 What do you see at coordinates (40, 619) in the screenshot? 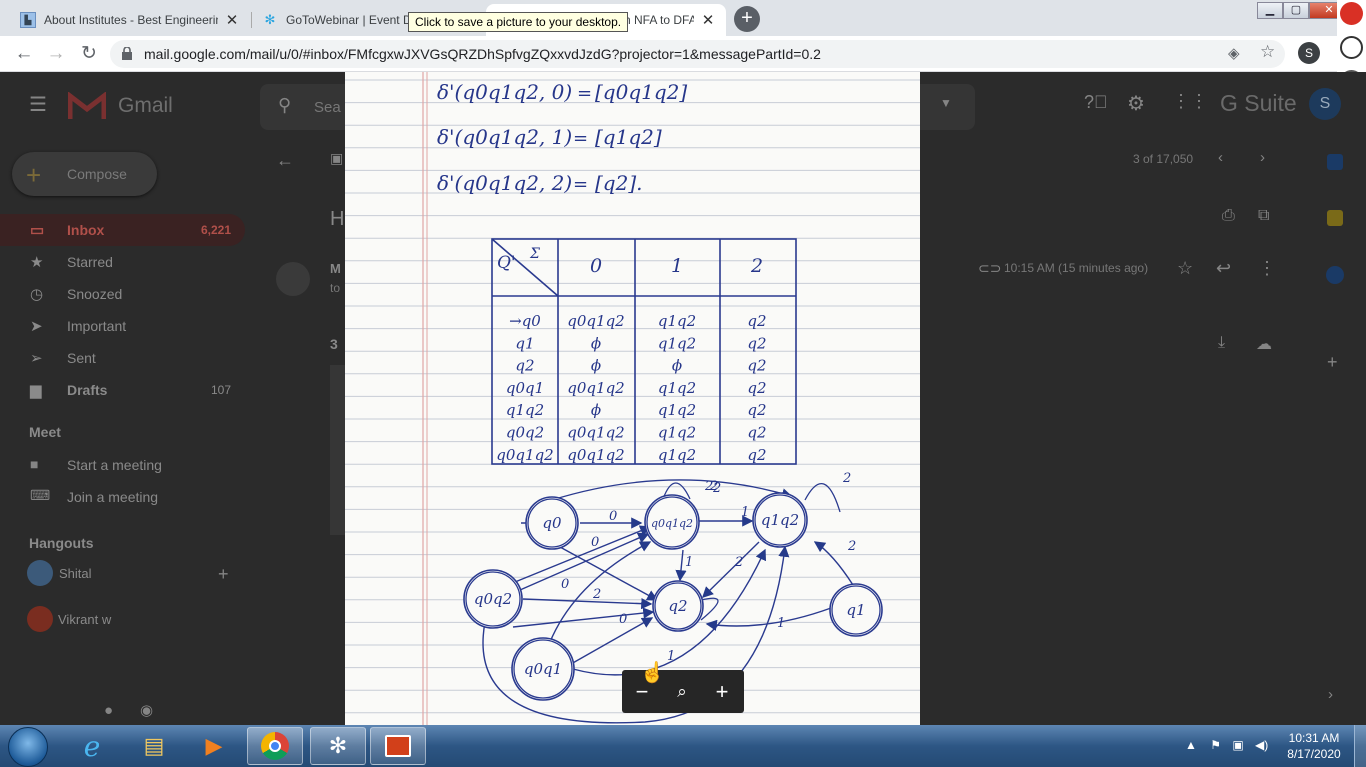
I see `contact-avatar` at bounding box center [40, 619].